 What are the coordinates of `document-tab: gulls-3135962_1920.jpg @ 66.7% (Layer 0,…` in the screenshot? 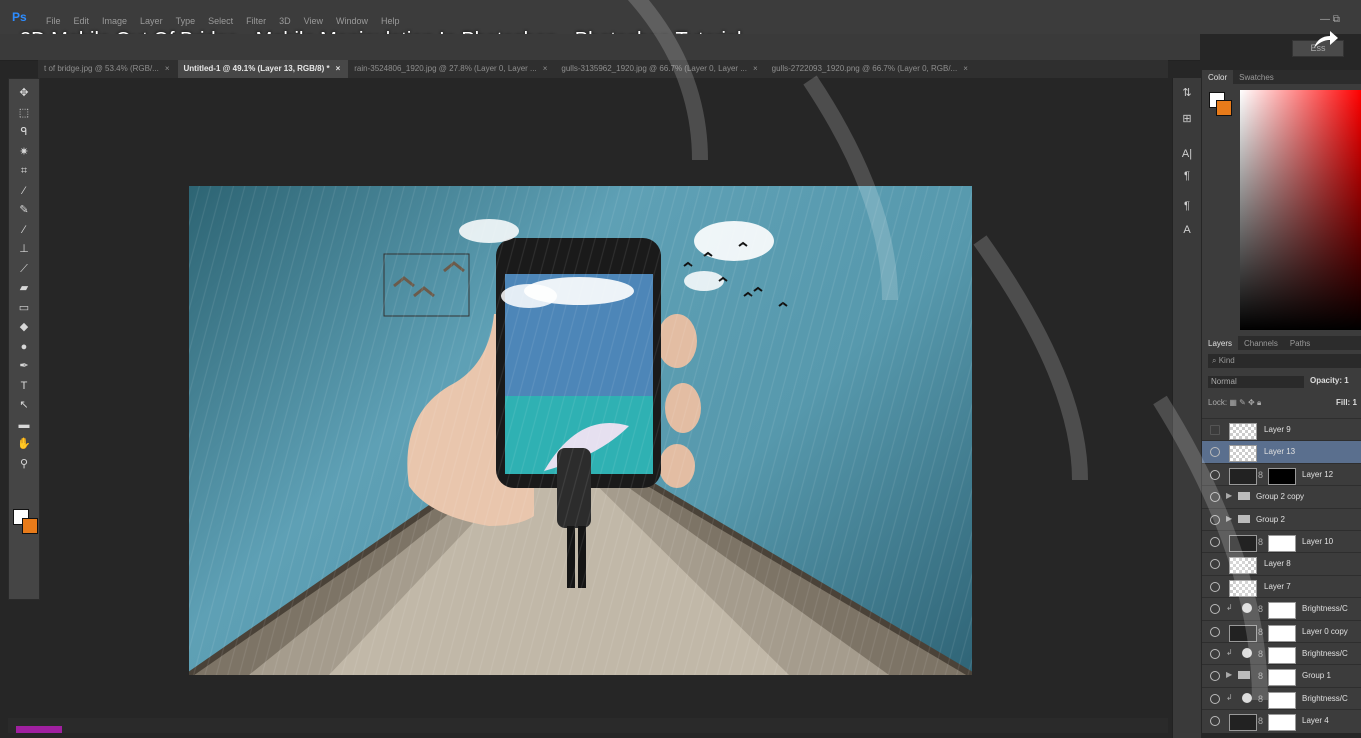 It's located at (660, 69).